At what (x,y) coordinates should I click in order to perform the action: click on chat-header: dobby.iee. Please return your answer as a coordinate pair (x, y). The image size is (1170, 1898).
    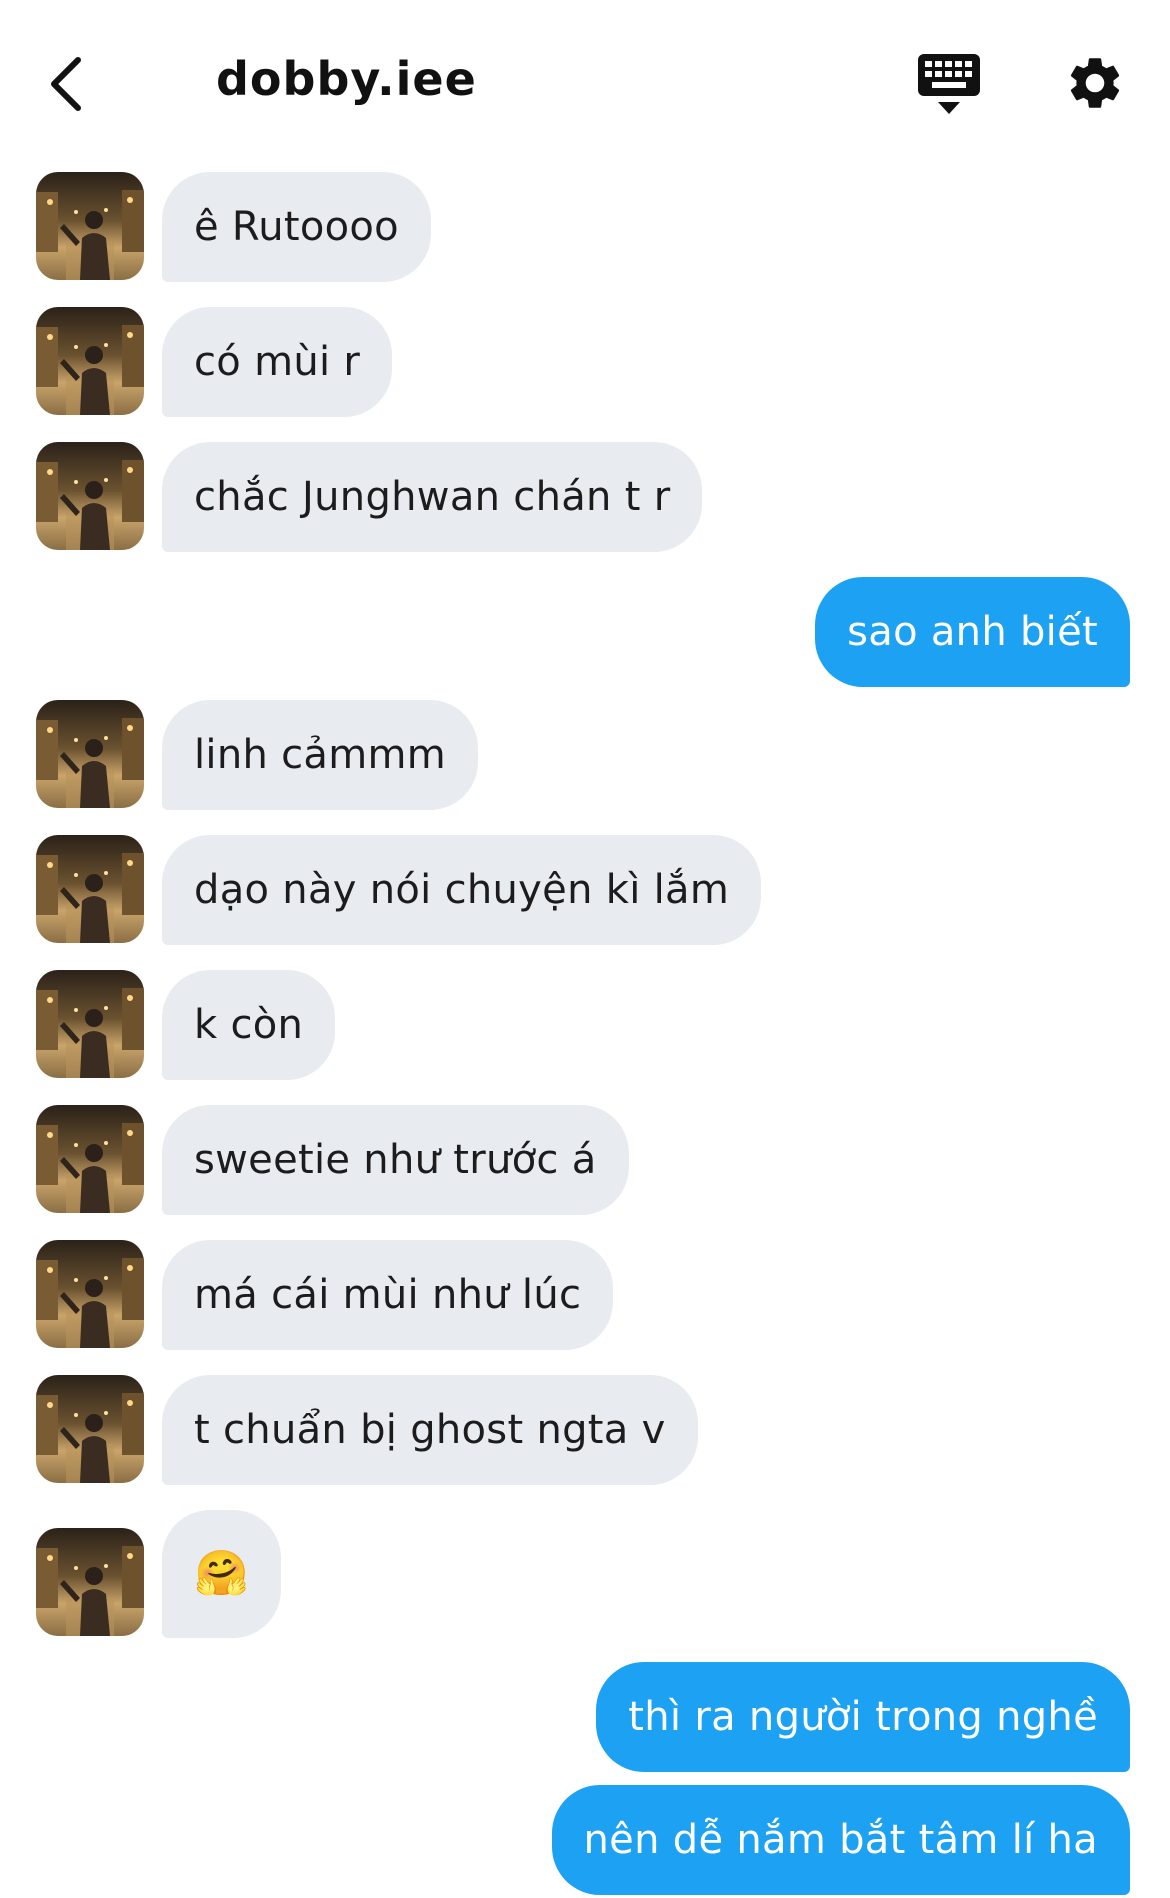
    Looking at the image, I should click on (585, 80).